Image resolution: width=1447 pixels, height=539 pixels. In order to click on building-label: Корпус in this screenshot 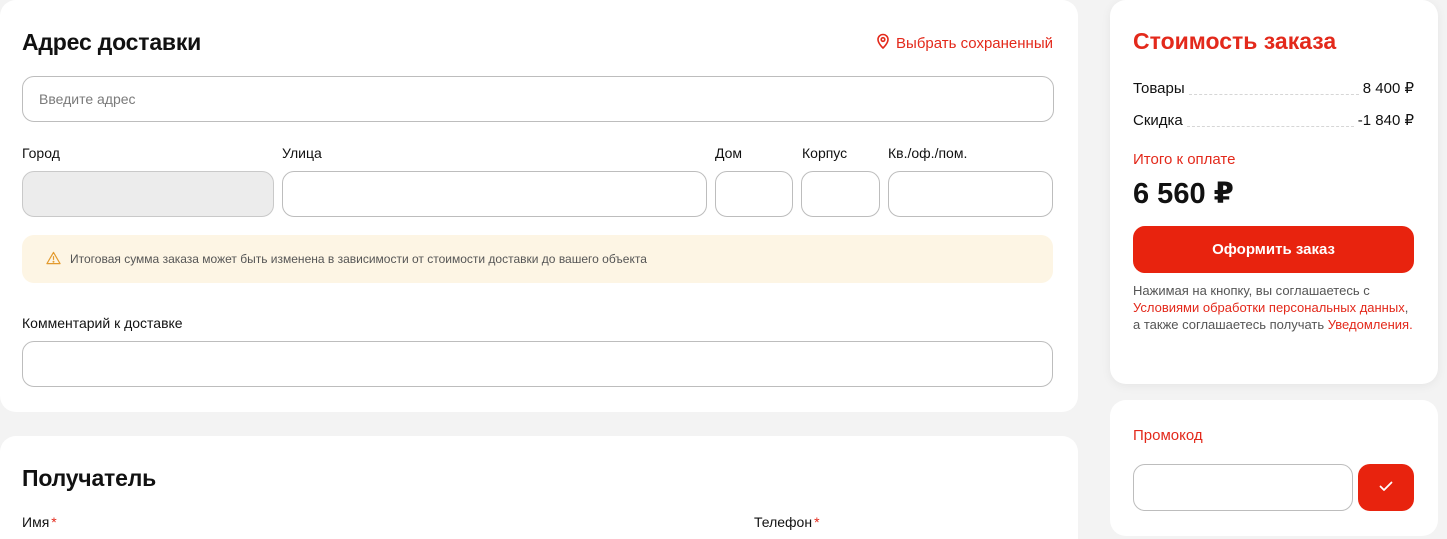, I will do `click(825, 153)`.